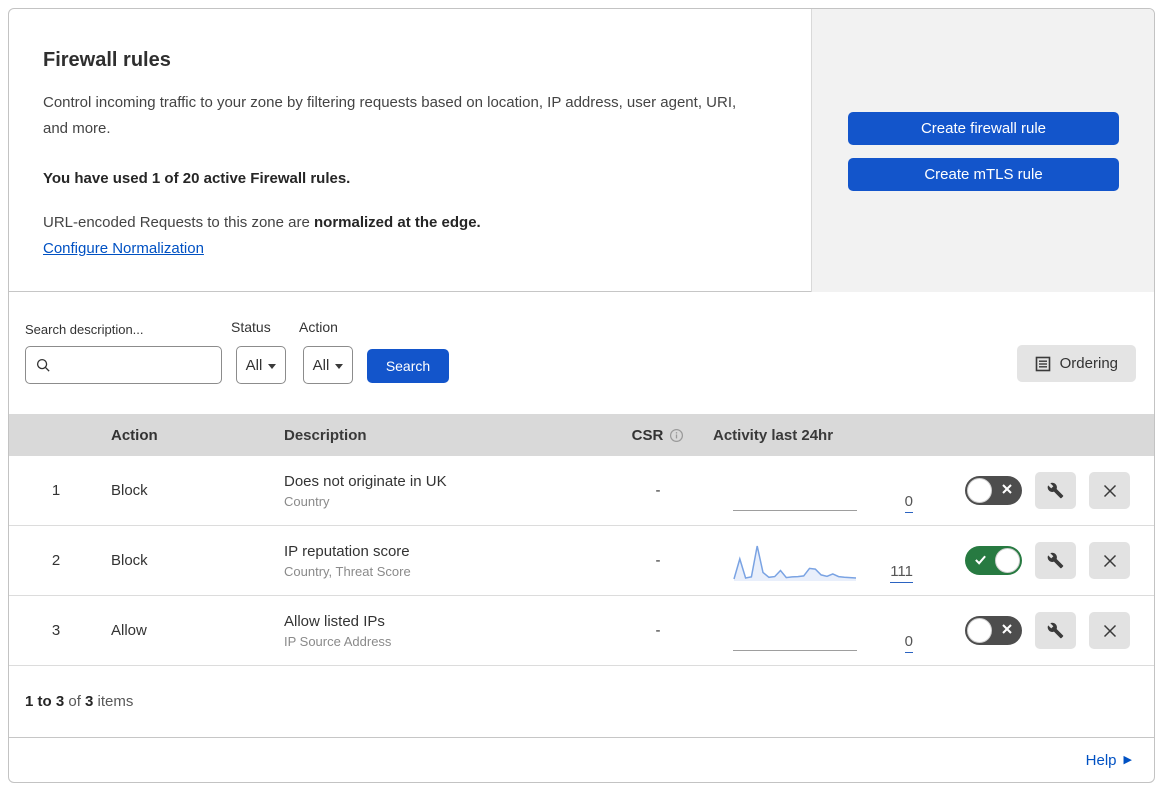 This screenshot has height=791, width=1161. Describe the element at coordinates (983, 128) in the screenshot. I see `create-firewall-rule-button: Create firewall rule` at that location.